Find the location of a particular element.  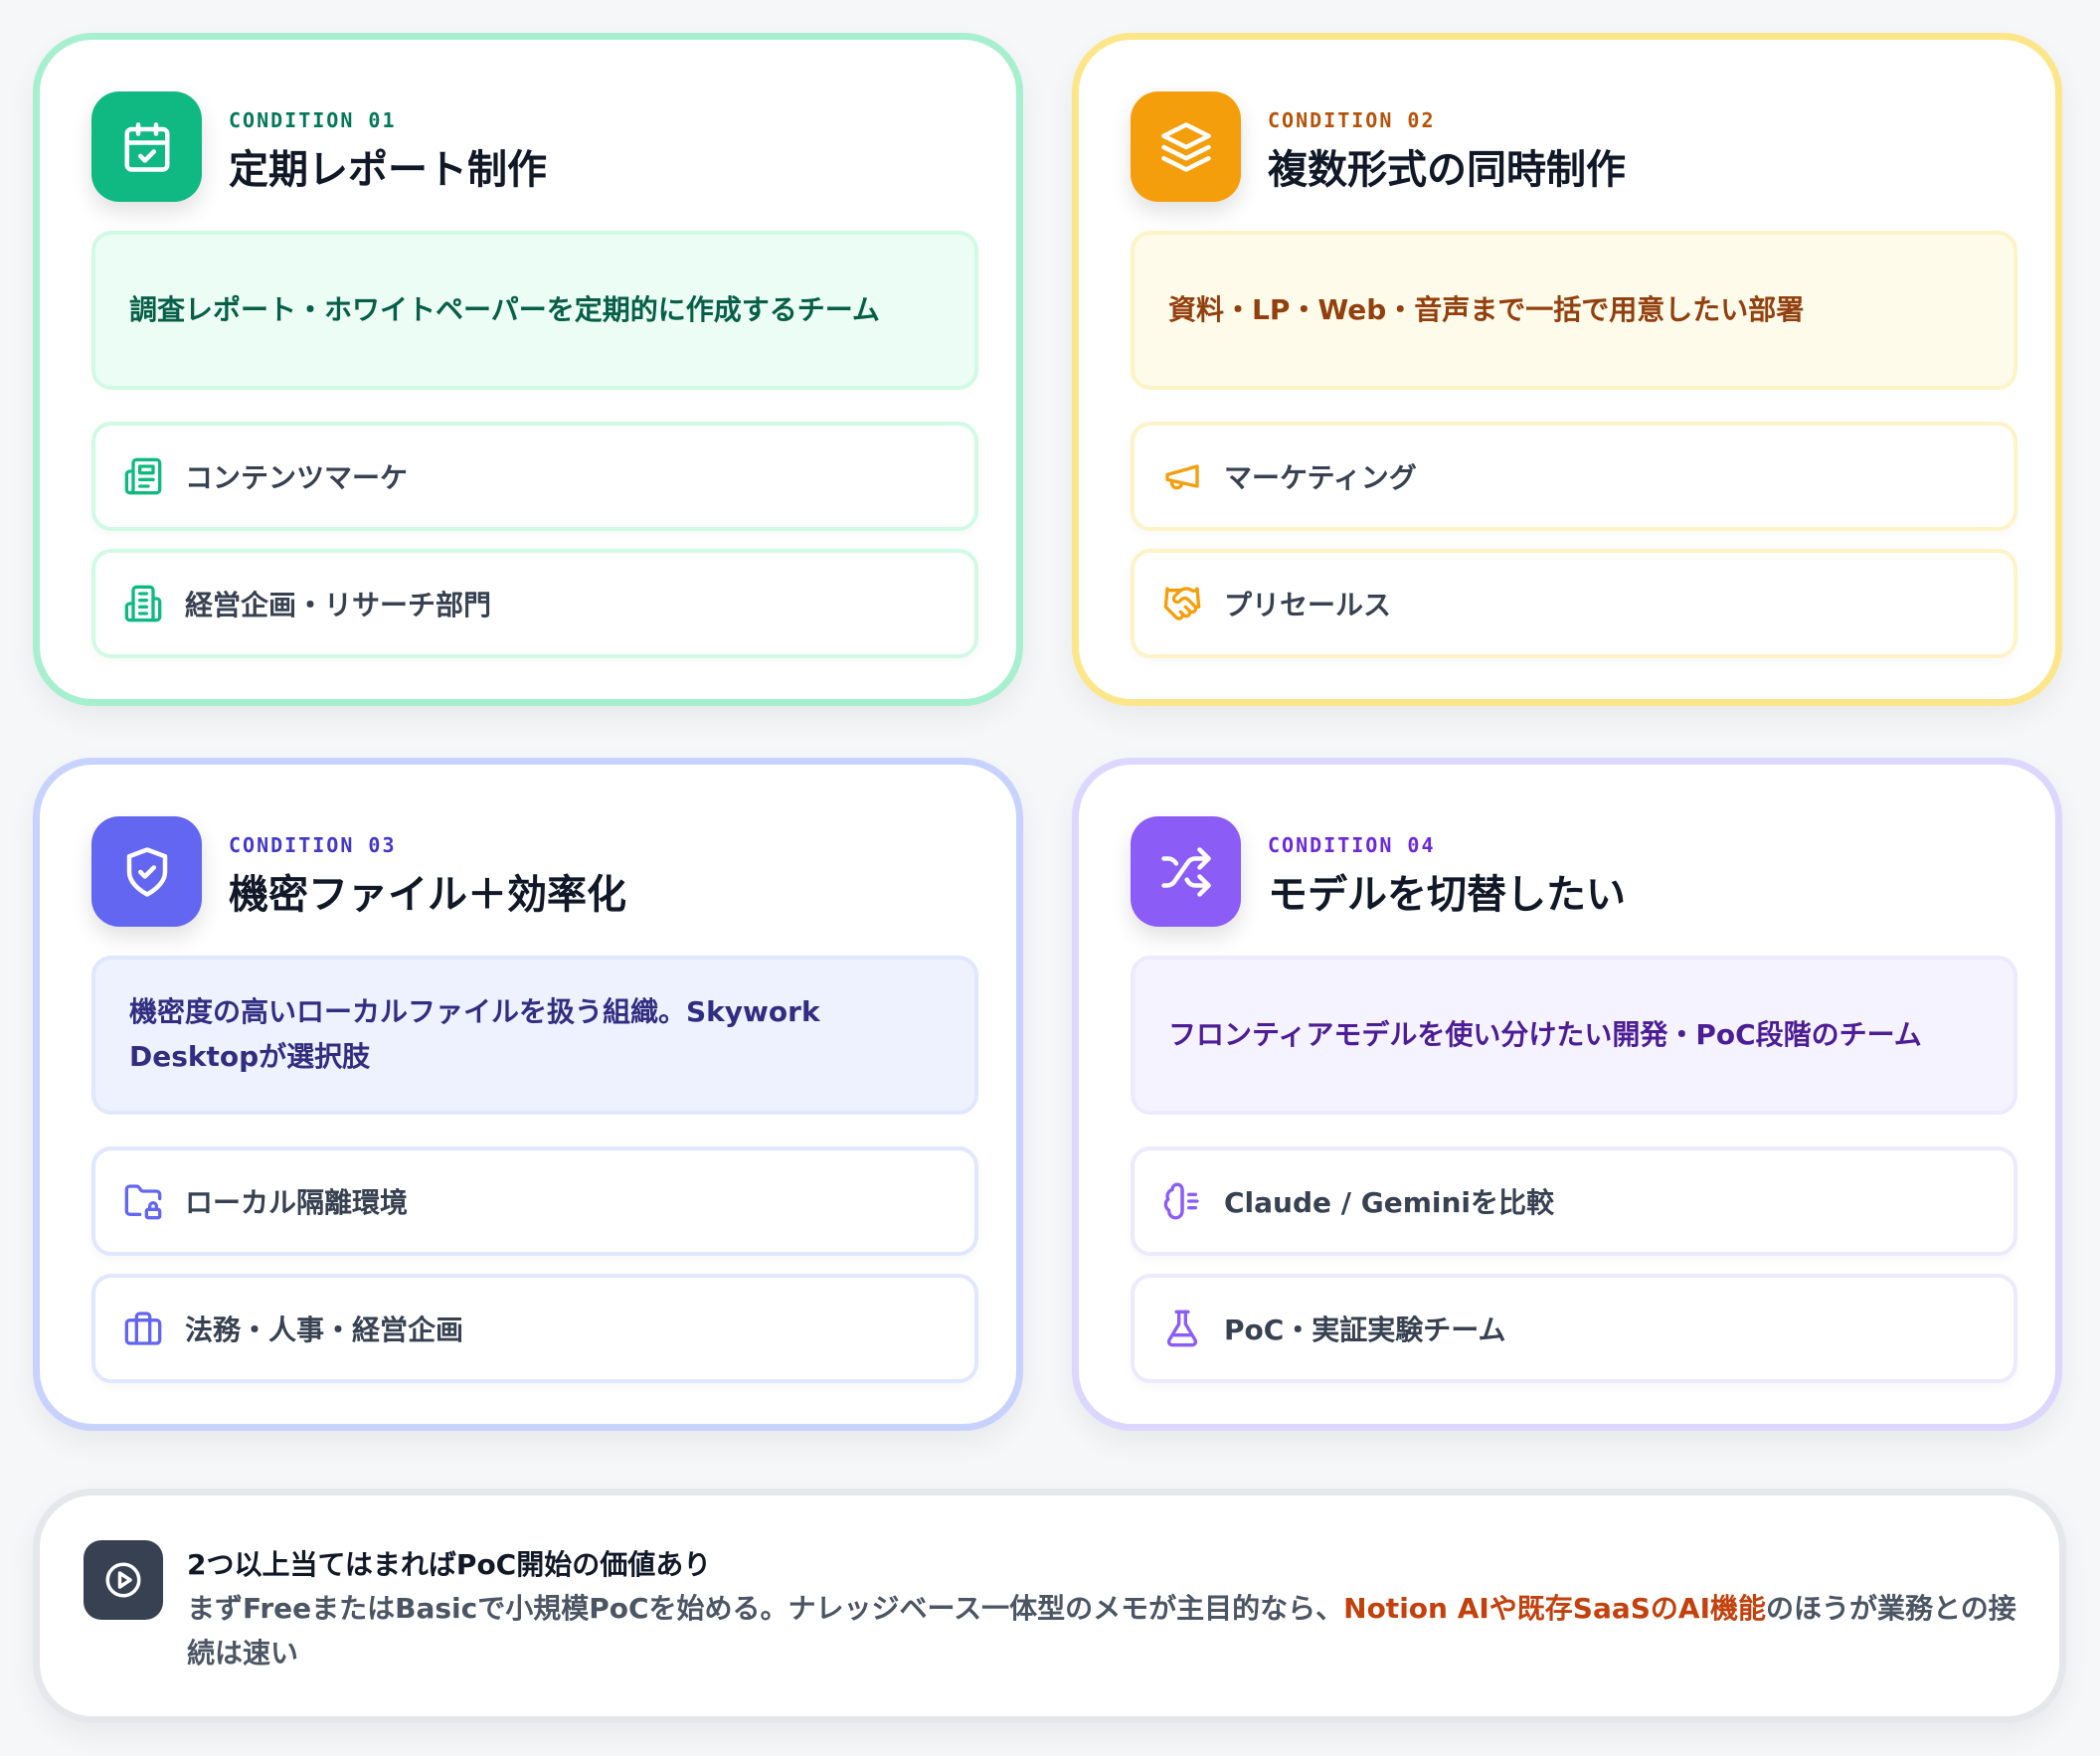

card-title: 定期レポート制作 is located at coordinates (388, 170).